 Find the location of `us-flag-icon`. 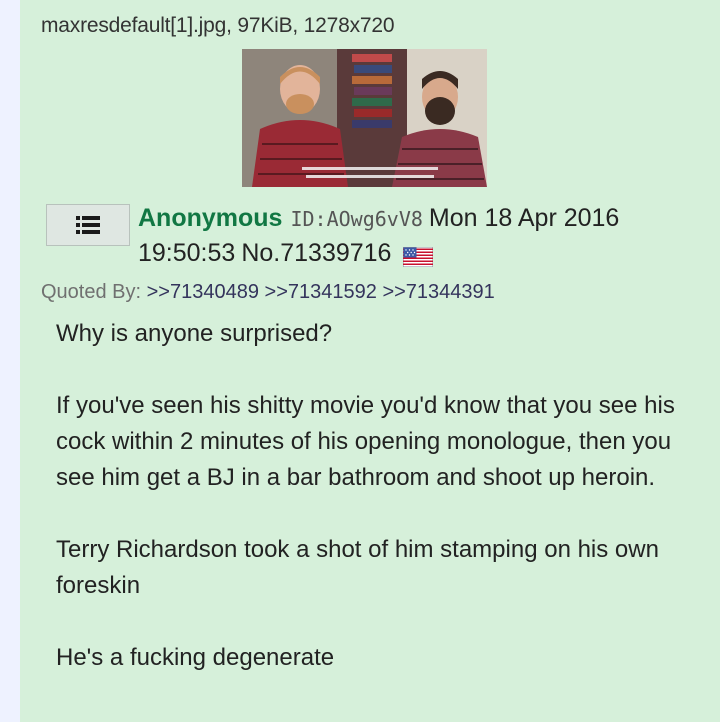

us-flag-icon is located at coordinates (418, 255).